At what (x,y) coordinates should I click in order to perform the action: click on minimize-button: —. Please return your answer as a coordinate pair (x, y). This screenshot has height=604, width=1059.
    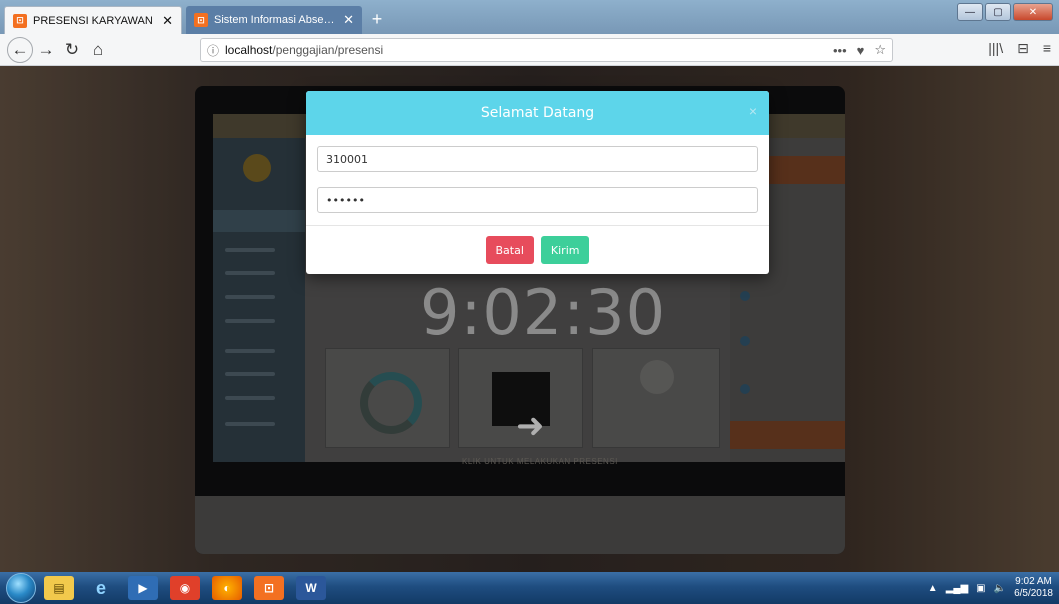
    Looking at the image, I should click on (970, 12).